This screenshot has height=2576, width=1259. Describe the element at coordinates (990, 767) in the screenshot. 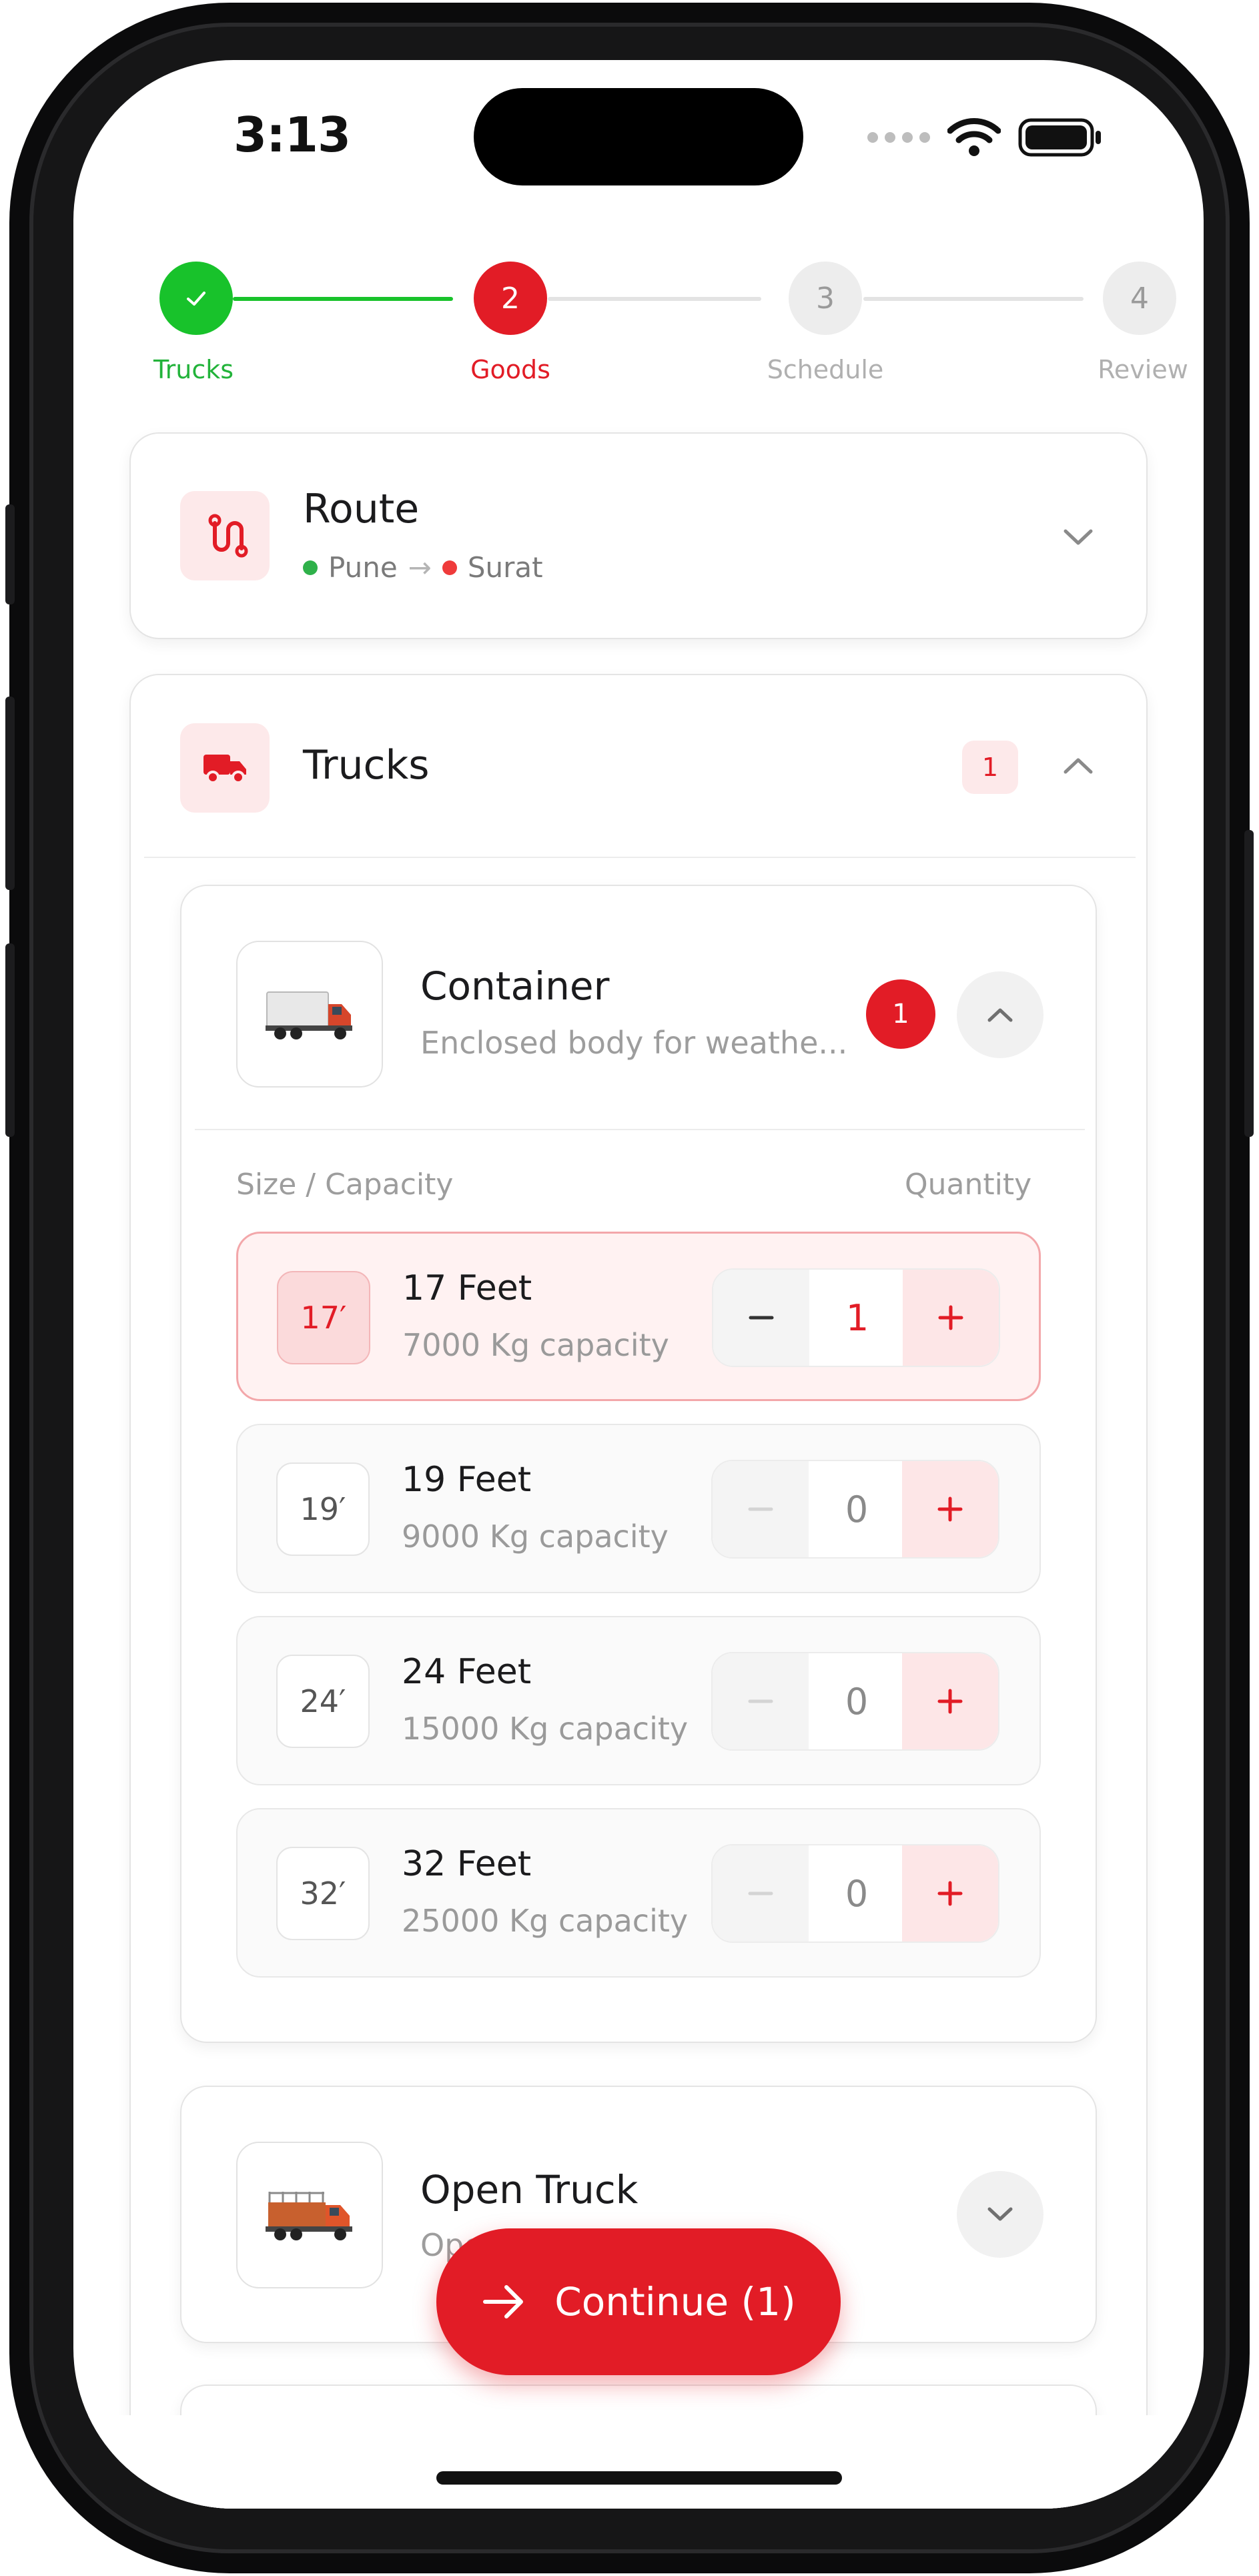

I see `trucks-count-badge: 1` at that location.